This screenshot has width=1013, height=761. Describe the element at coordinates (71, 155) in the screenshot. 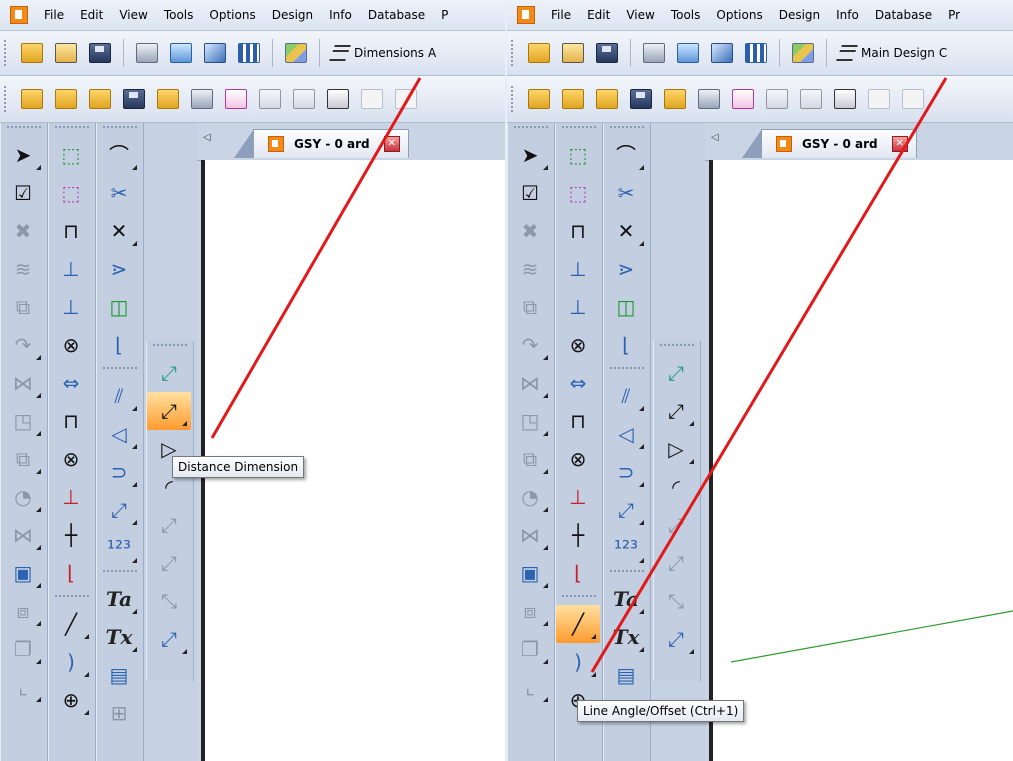

I see `wall-outline-tool: ⬚` at that location.